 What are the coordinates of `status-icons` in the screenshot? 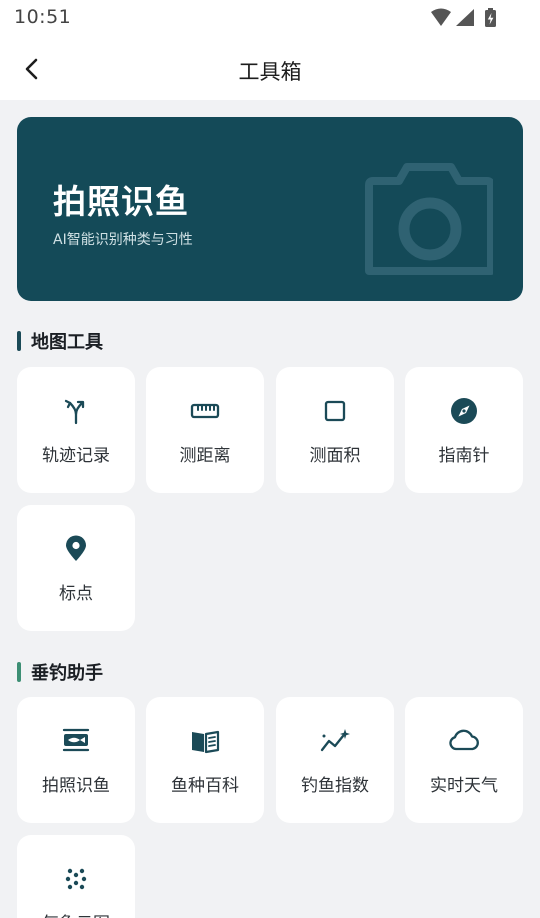 It's located at (463, 17).